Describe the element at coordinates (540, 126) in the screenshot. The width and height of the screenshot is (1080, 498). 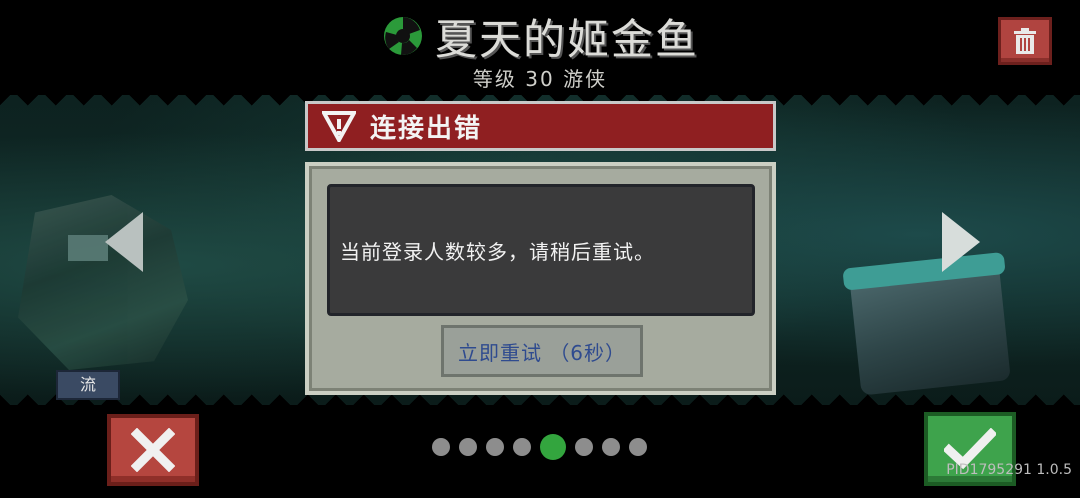
I see `dialog-header: 连接出错` at that location.